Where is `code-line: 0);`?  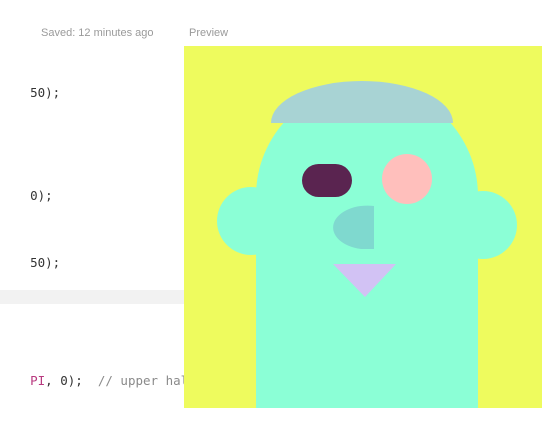
code-line: 0); is located at coordinates (26, 195).